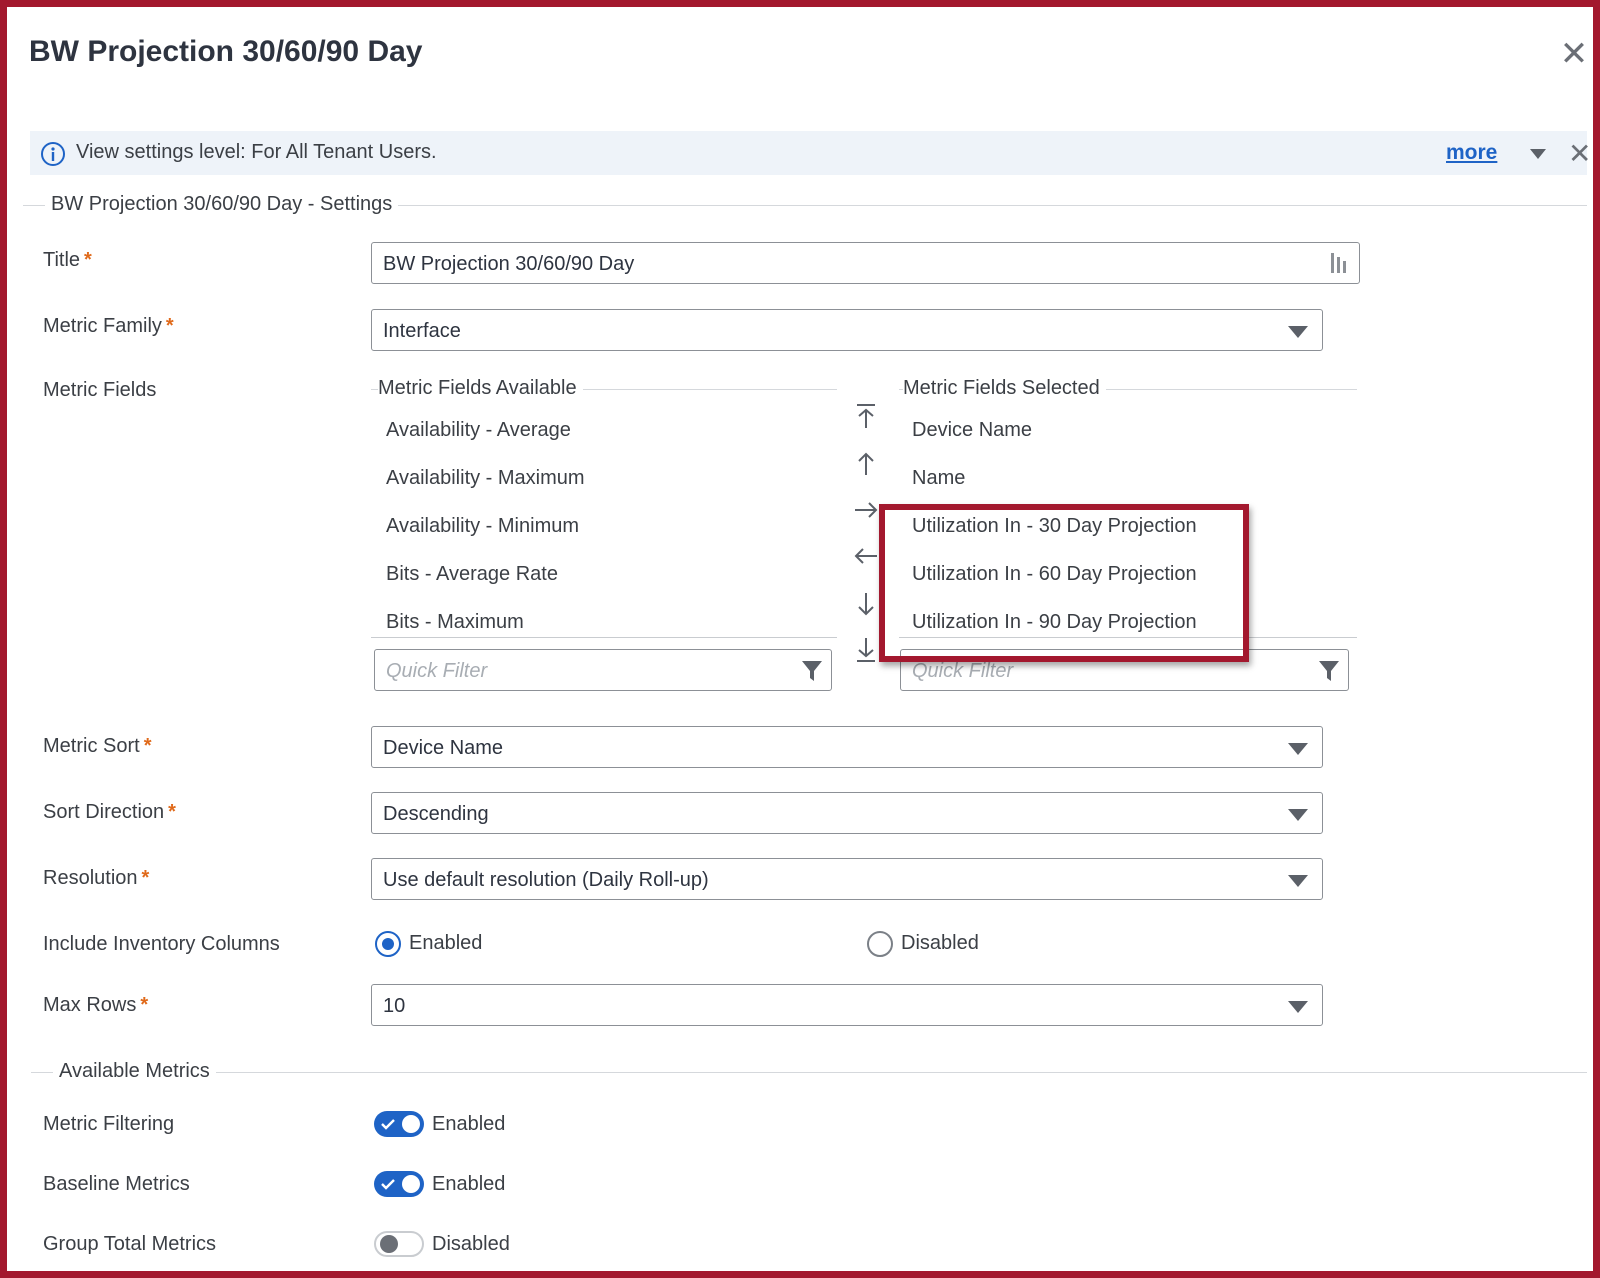 This screenshot has height=1278, width=1600. I want to click on more-link: more, so click(1471, 153).